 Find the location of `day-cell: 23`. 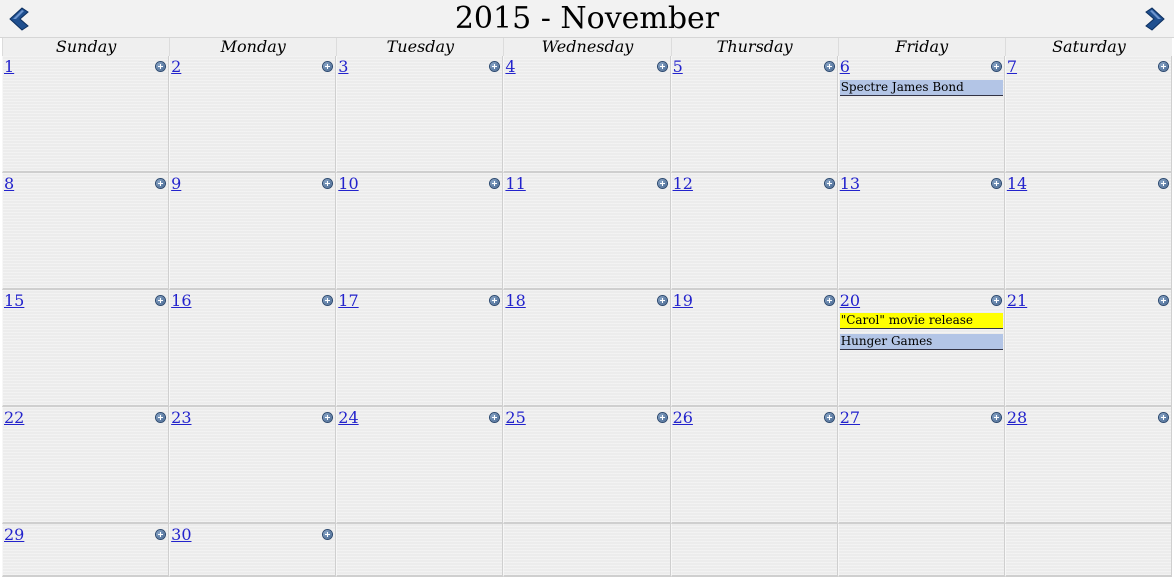

day-cell: 23 is located at coordinates (253, 465).